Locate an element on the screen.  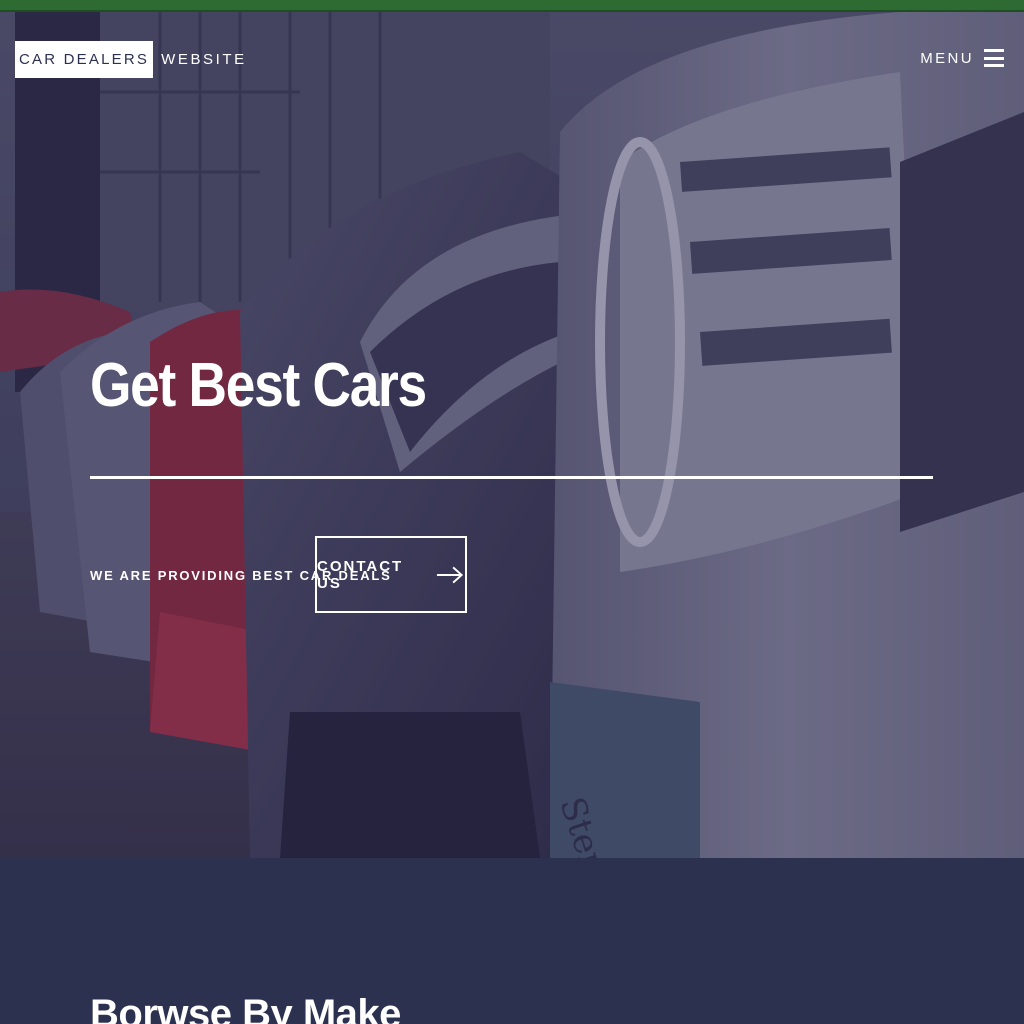
contact-us-button: CONTACT US is located at coordinates (391, 574).